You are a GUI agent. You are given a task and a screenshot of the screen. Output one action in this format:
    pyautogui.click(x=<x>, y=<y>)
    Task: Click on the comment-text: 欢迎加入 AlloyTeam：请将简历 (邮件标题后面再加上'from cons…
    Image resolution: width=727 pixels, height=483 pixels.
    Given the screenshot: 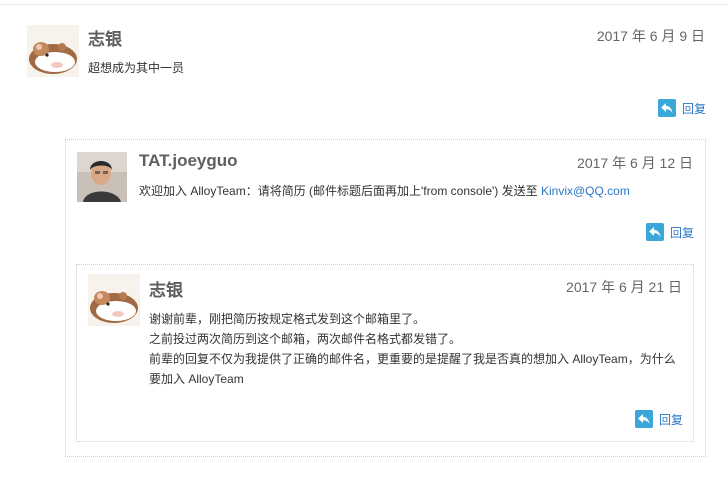 What is the action you would take?
    pyautogui.click(x=384, y=191)
    